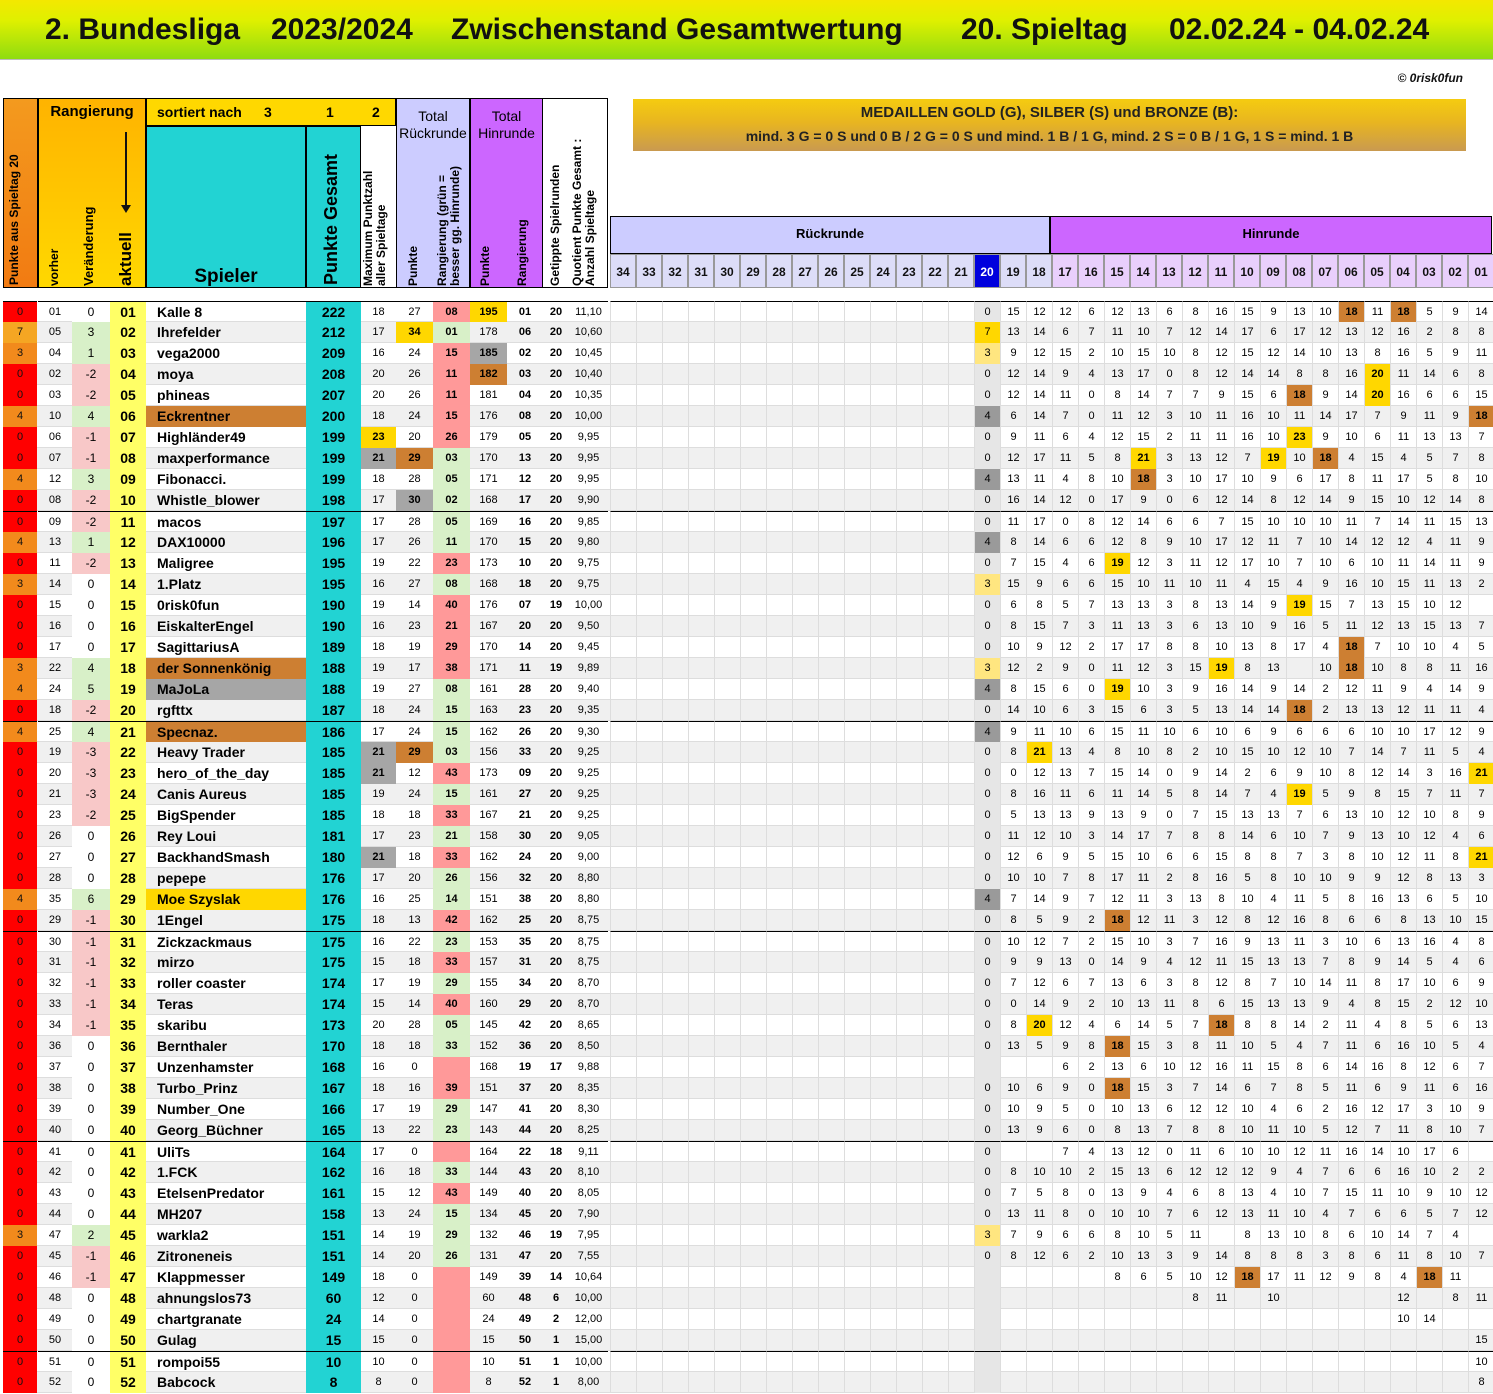 Image resolution: width=1493 pixels, height=1394 pixels. I want to click on cell-rr-rang: 02, so click(451, 500).